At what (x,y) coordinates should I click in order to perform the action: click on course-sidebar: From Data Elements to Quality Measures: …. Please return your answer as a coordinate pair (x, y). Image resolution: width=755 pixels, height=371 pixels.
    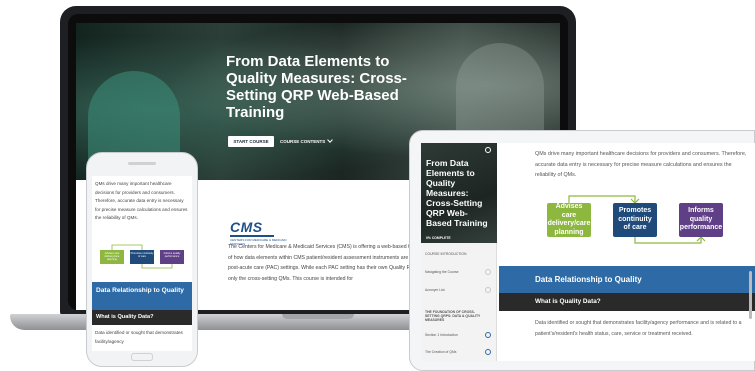
    Looking at the image, I should click on (459, 252).